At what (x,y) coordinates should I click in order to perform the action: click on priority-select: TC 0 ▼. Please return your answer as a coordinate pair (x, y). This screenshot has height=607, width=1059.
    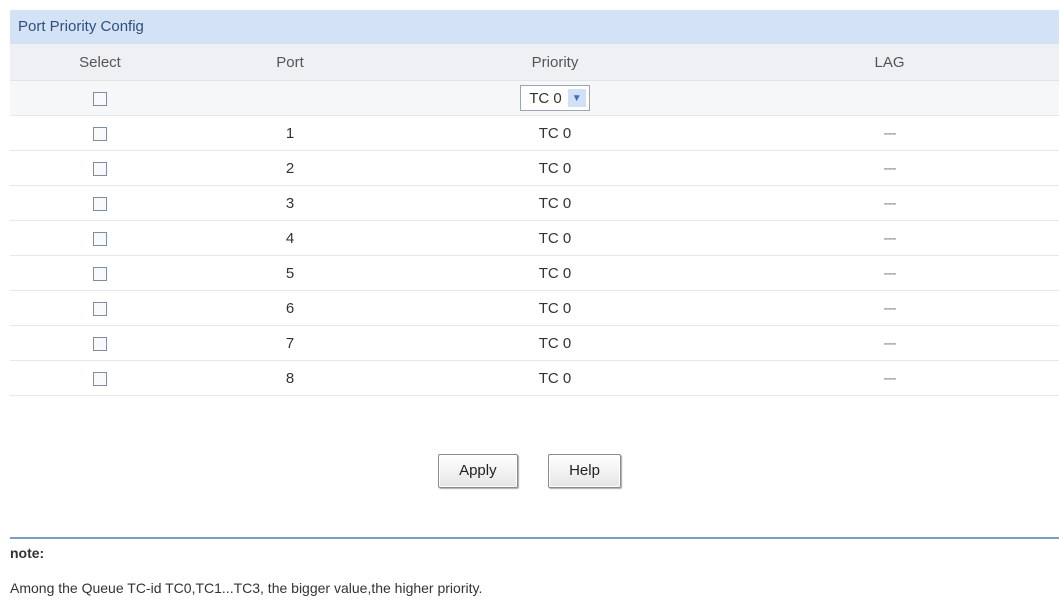
    Looking at the image, I should click on (555, 98).